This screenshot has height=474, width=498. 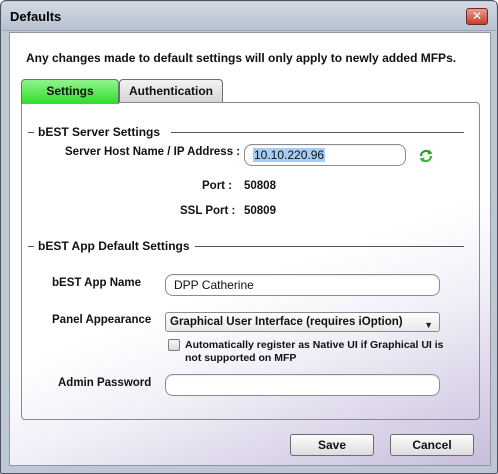 What do you see at coordinates (174, 345) in the screenshot?
I see `native-ui-checkbox` at bounding box center [174, 345].